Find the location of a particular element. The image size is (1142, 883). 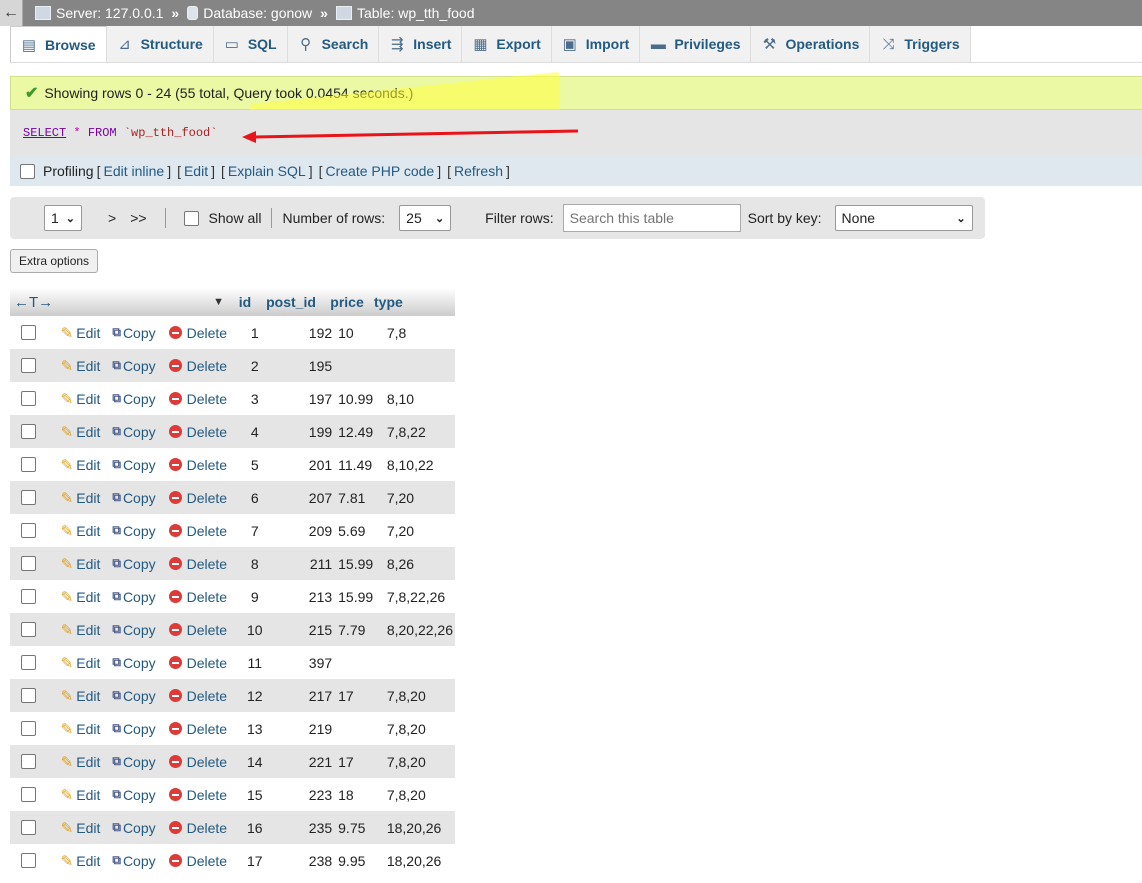

tab-insert: ⇶ Insert is located at coordinates (421, 44).